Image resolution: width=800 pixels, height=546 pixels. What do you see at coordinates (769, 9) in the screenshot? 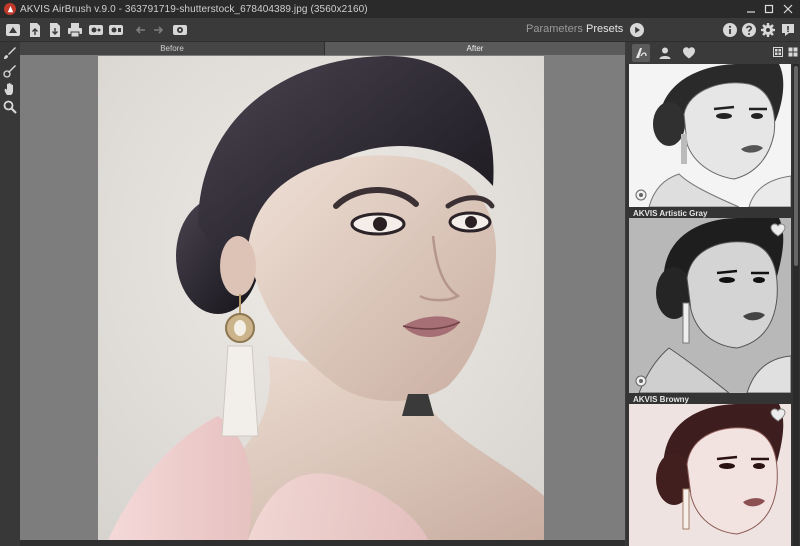
I see `maximize-icon` at bounding box center [769, 9].